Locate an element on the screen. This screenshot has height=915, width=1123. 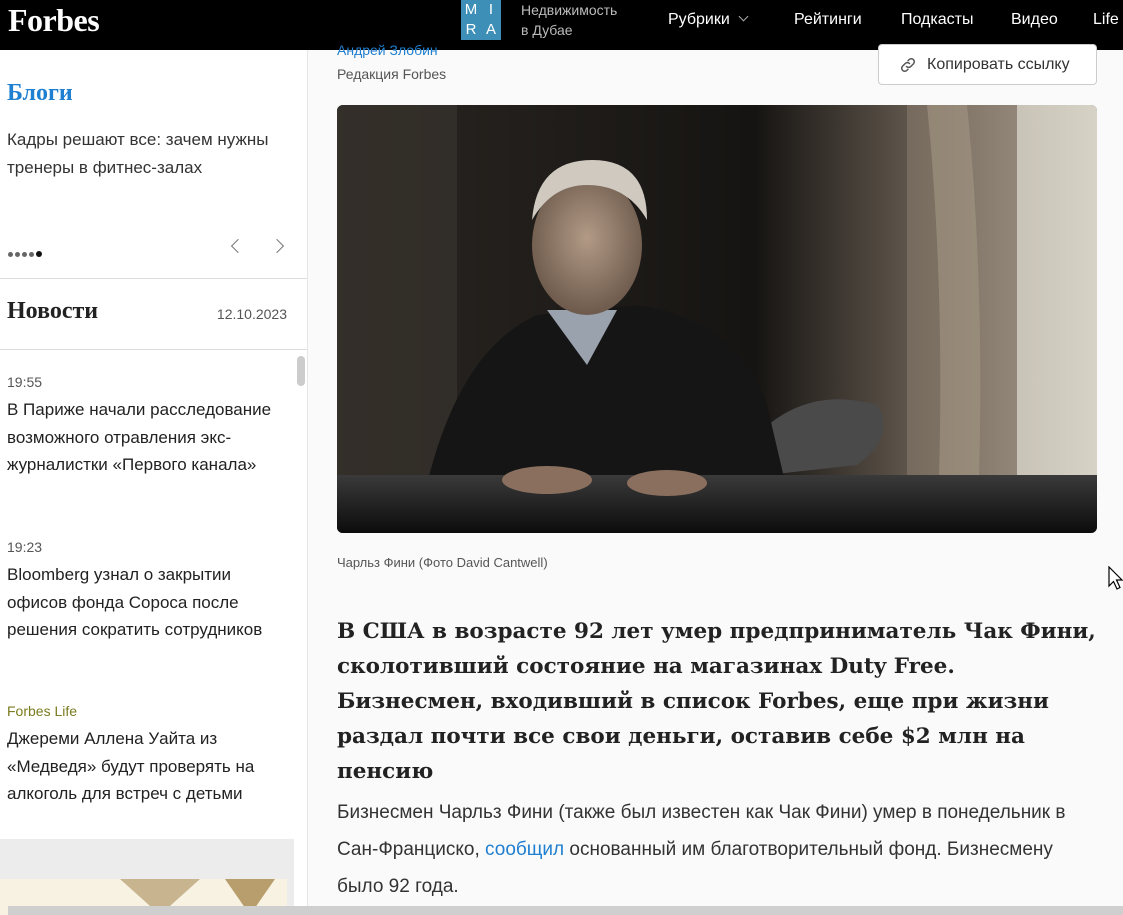
link-icon is located at coordinates (908, 65).